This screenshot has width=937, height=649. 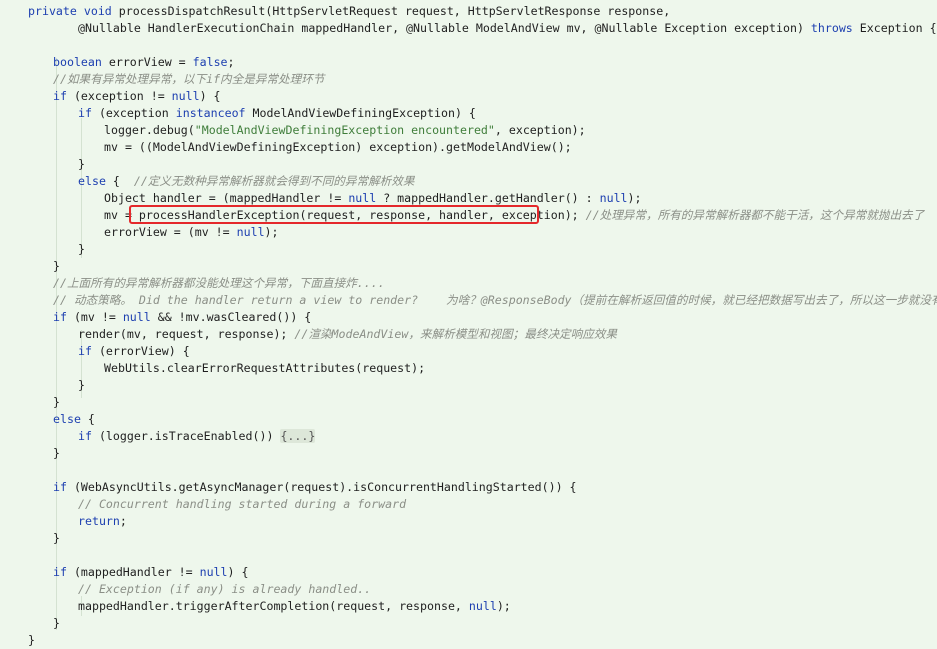 I want to click on code-token: , exception);, so click(x=540, y=130).